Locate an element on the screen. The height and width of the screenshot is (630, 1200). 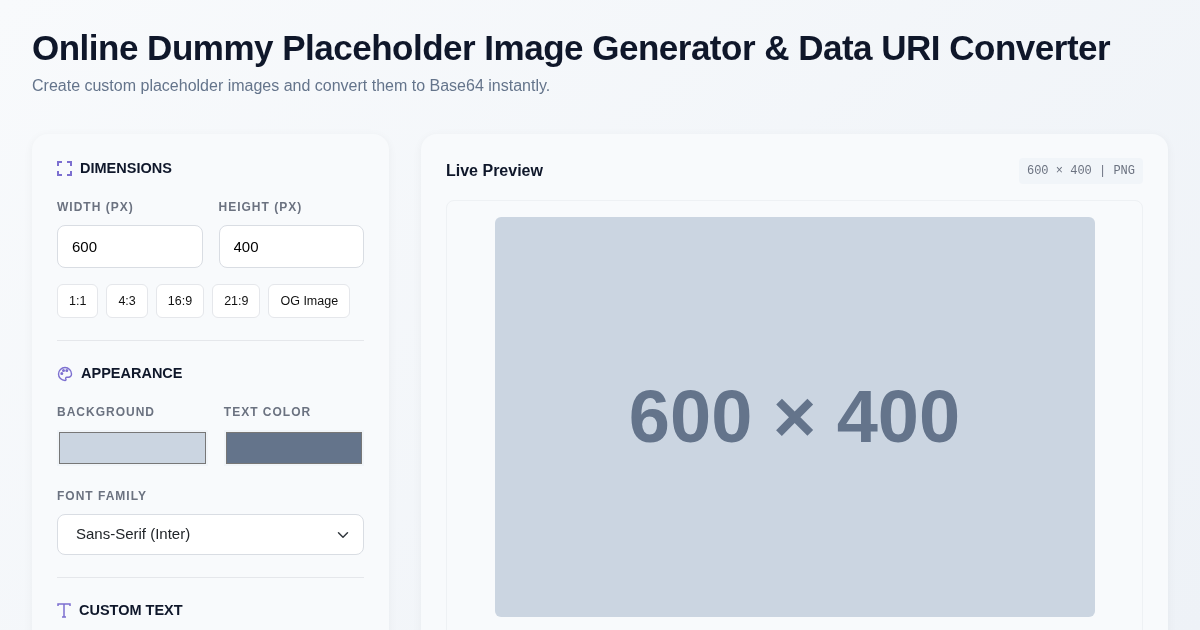
font-select: Sans-Serif (Inter) is located at coordinates (210, 534).